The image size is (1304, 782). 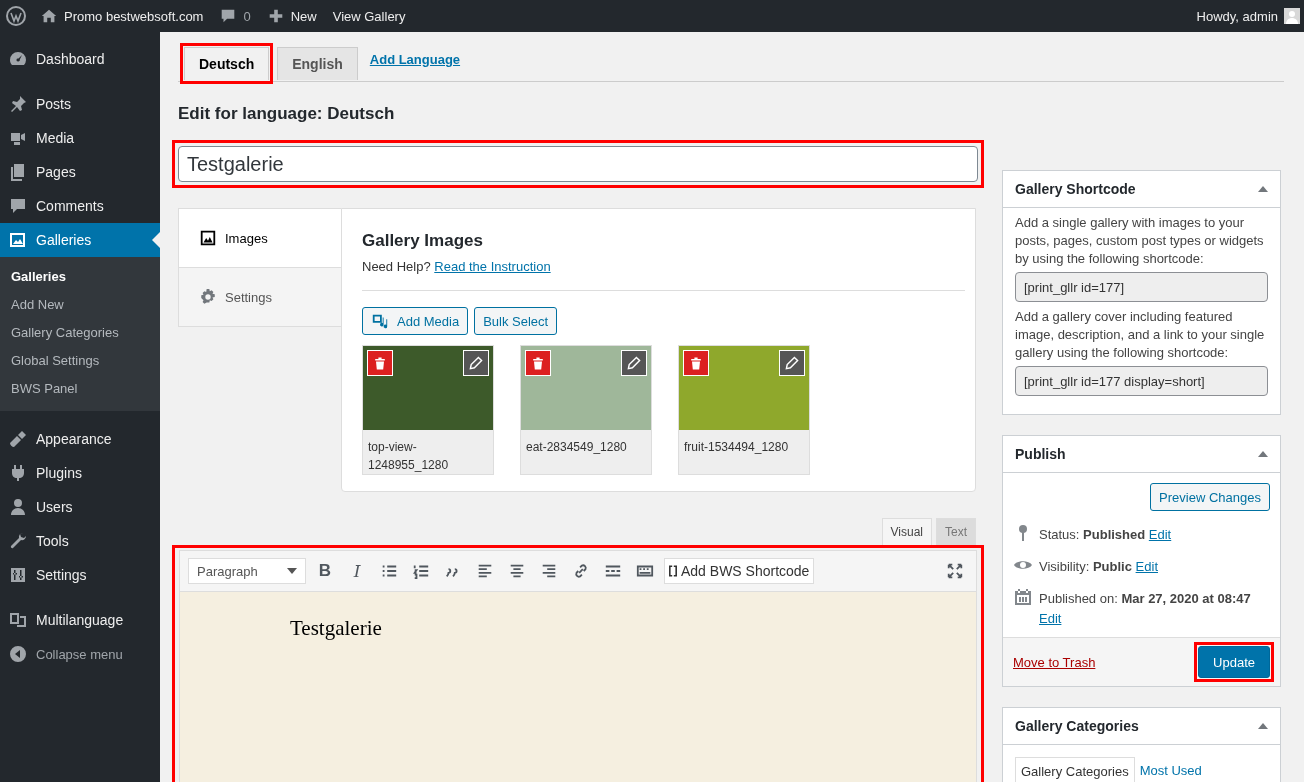 I want to click on logo-icon, so click(x=16, y=16).